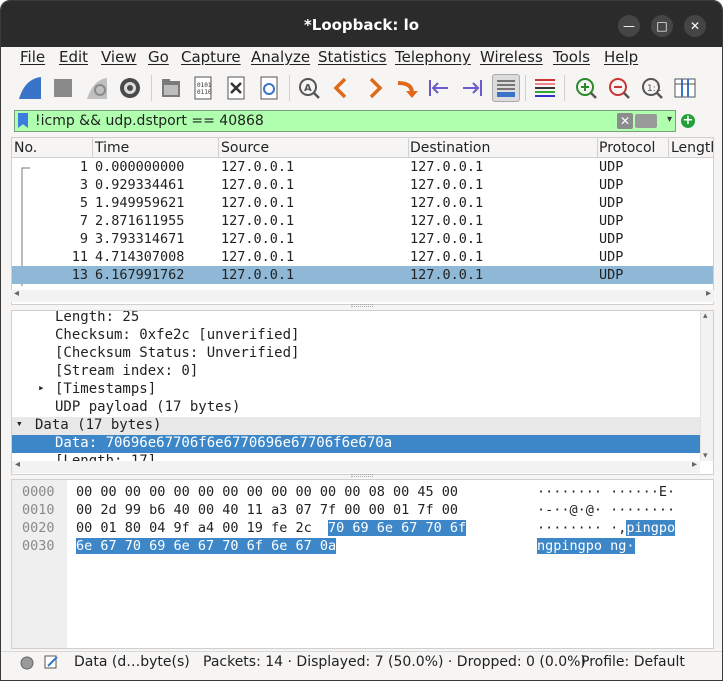 The width and height of the screenshot is (723, 681). I want to click on open-file-icon, so click(171, 88).